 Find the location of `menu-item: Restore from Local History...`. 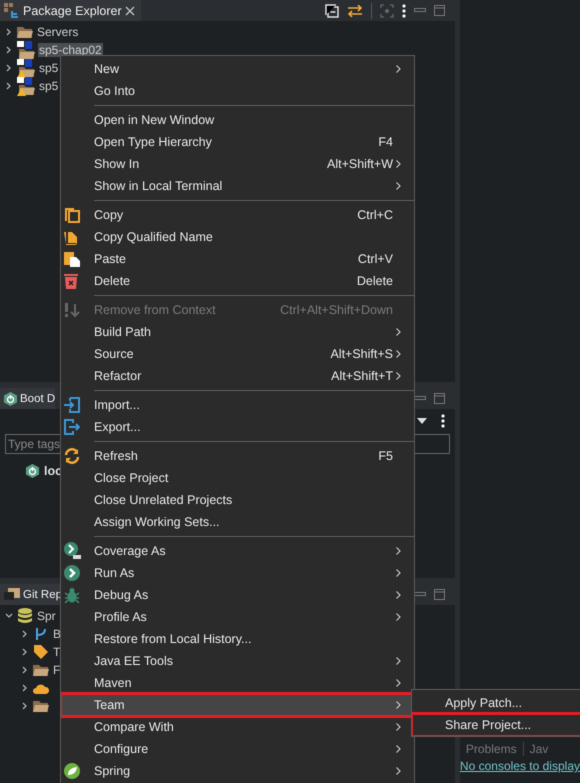

menu-item: Restore from Local History... is located at coordinates (237, 639).